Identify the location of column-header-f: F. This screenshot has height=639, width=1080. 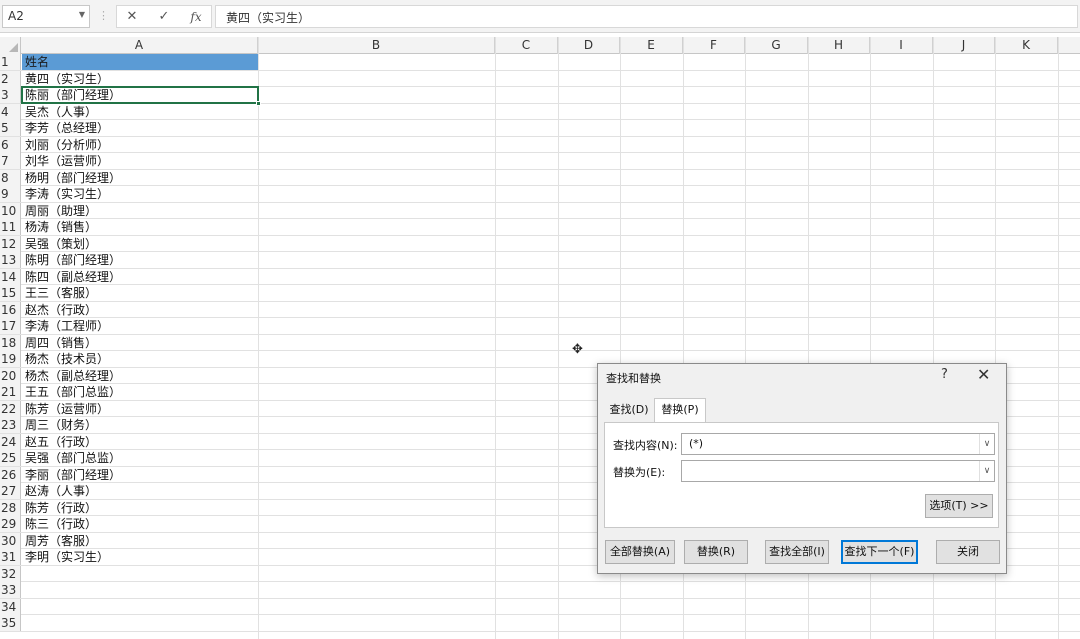
(714, 45).